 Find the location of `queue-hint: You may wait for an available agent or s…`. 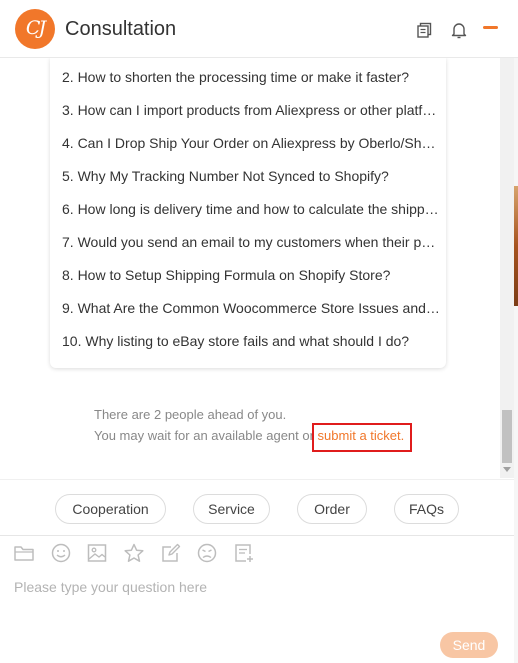

queue-hint: You may wait for an available agent or s… is located at coordinates (249, 436).